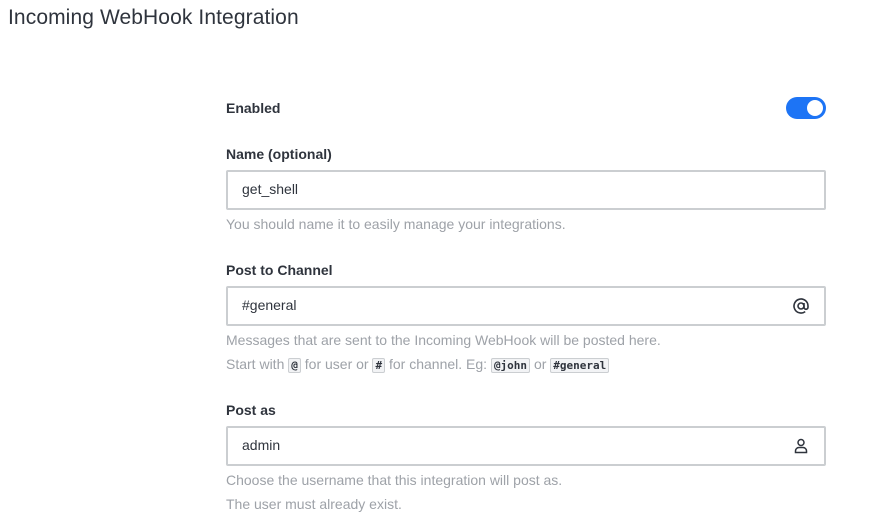  What do you see at coordinates (253, 108) in the screenshot?
I see `enabled-label: Enabled` at bounding box center [253, 108].